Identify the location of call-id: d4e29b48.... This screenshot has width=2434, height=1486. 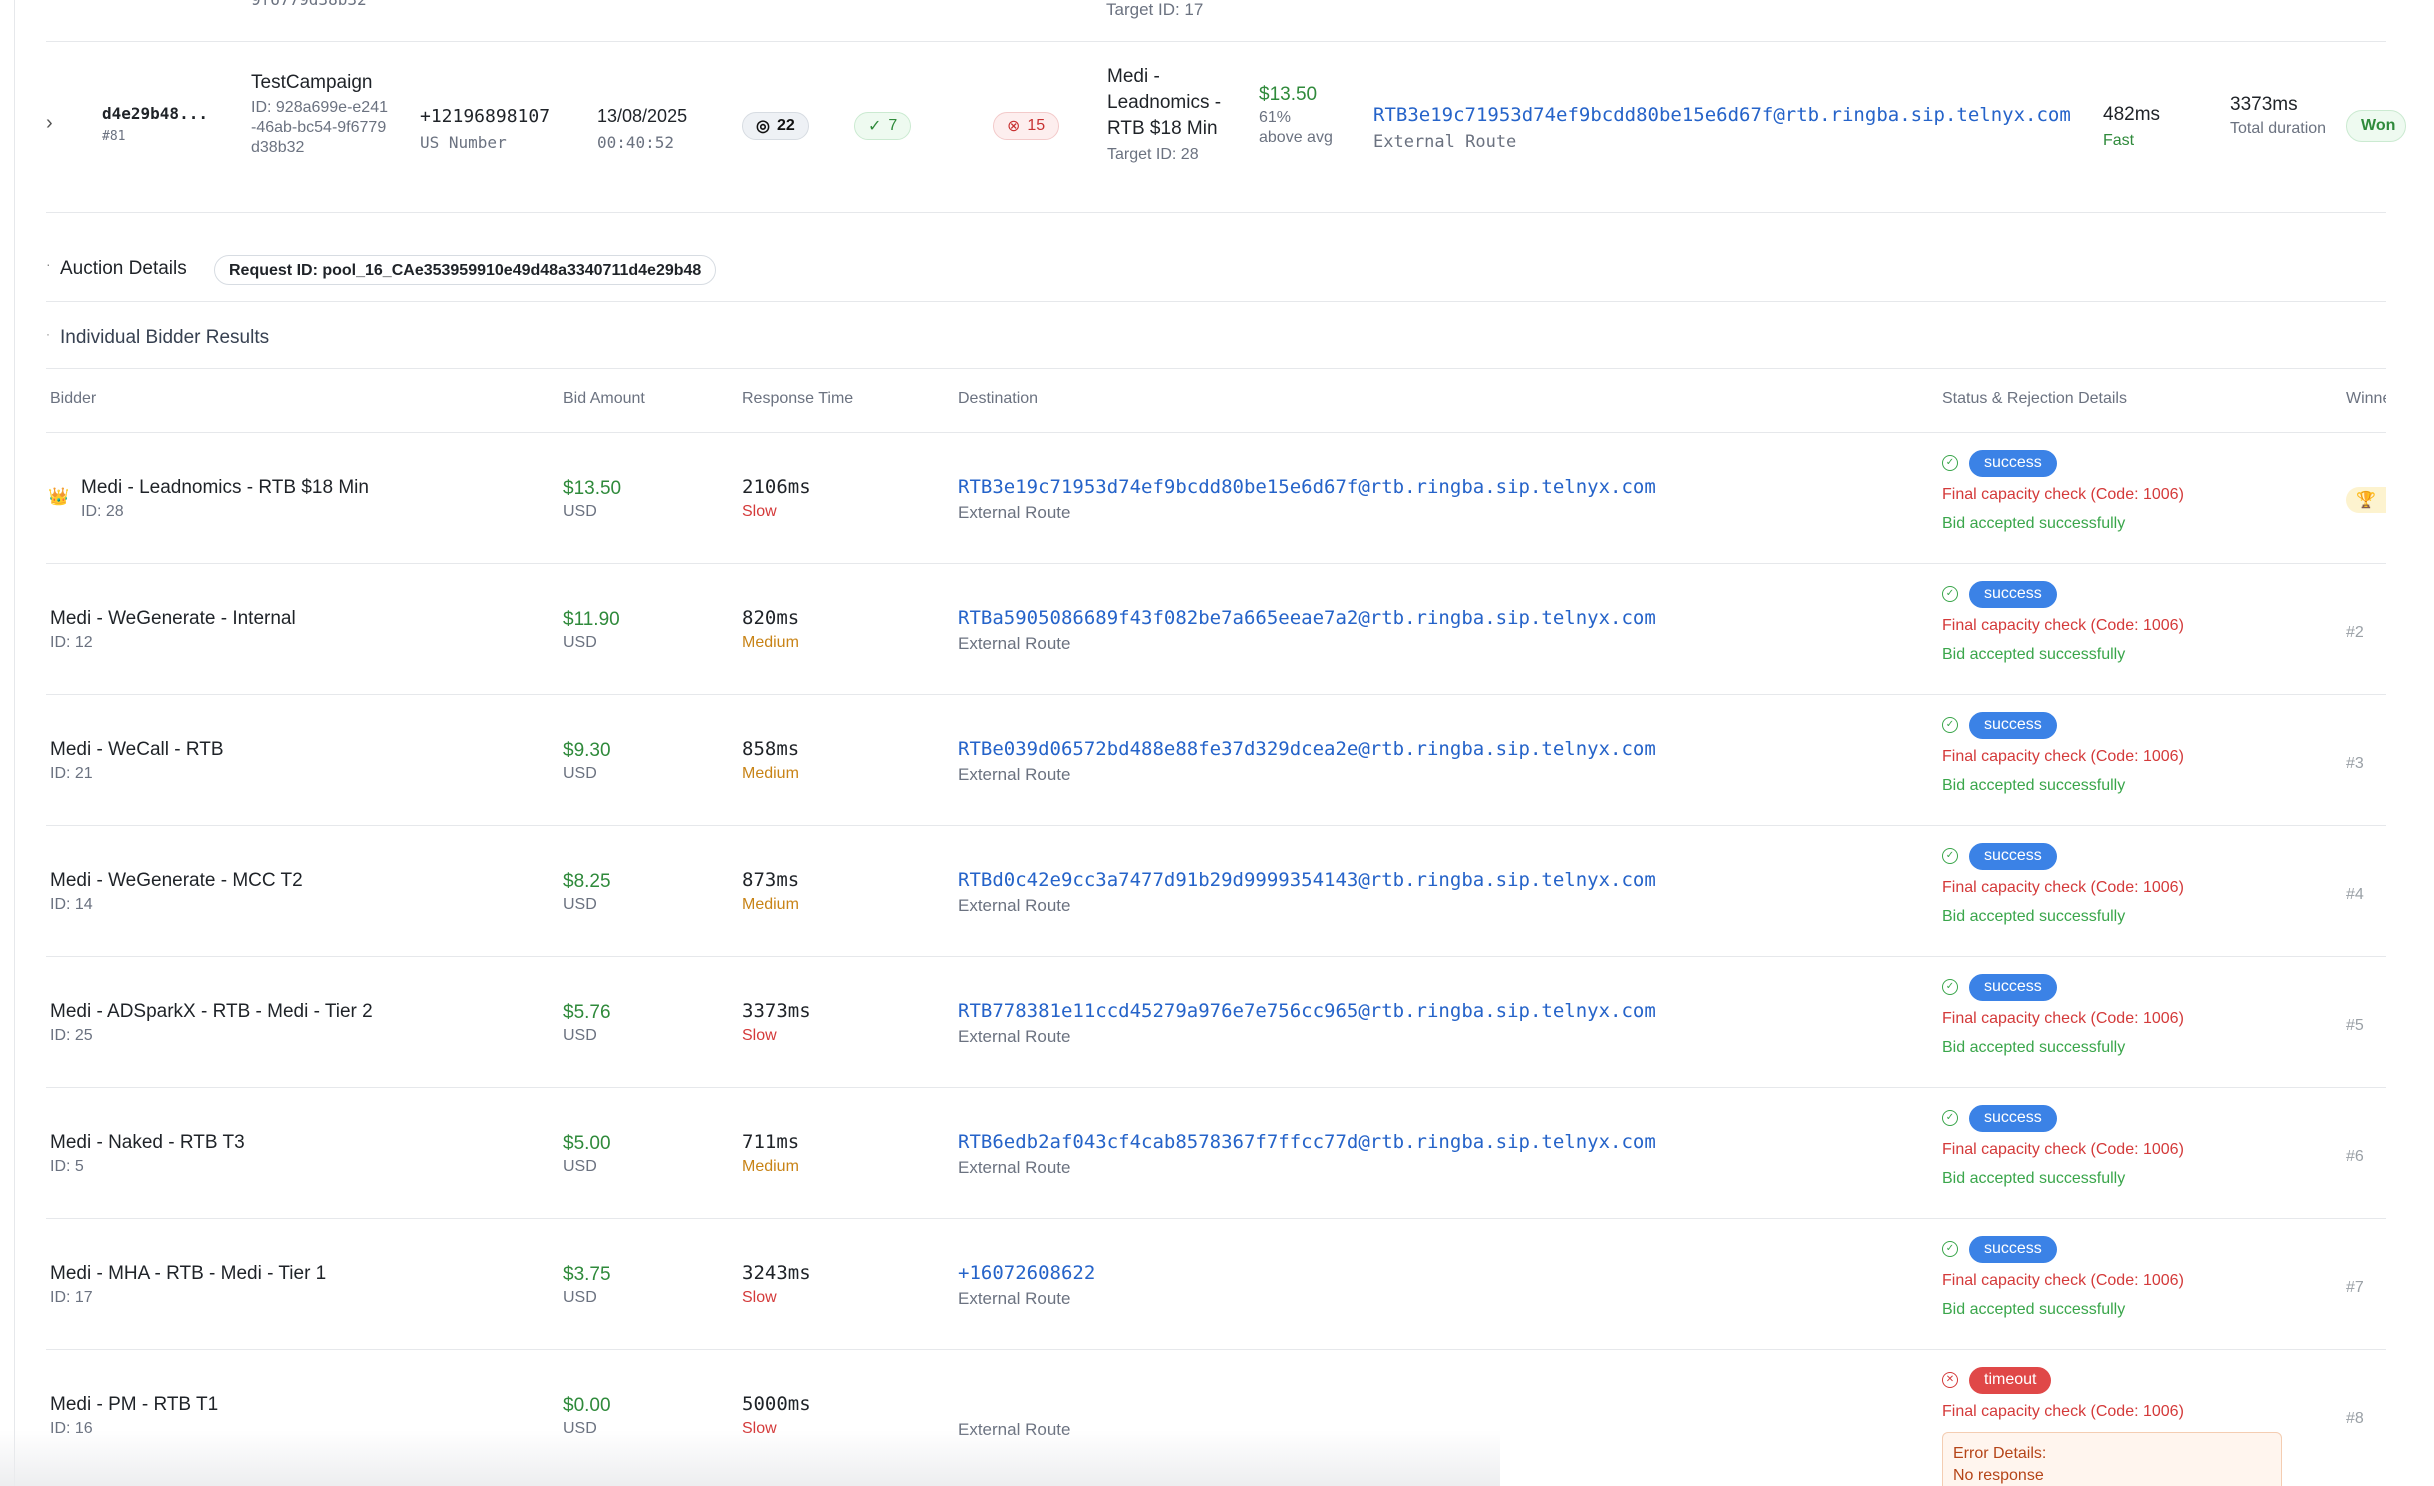
(155, 113).